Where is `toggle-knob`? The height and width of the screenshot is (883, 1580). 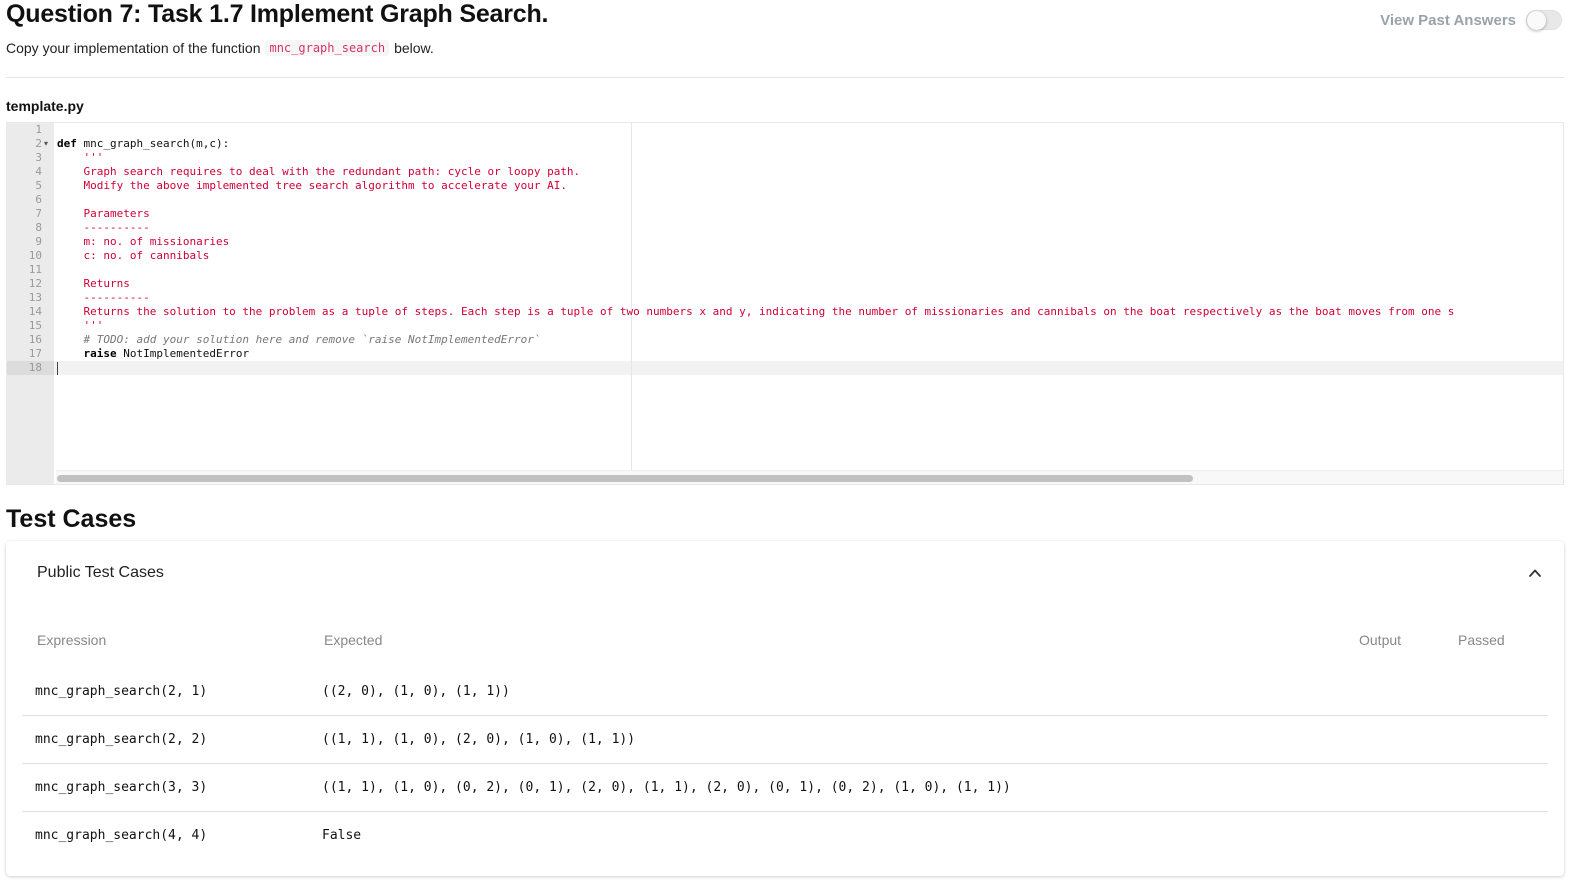
toggle-knob is located at coordinates (1536, 20).